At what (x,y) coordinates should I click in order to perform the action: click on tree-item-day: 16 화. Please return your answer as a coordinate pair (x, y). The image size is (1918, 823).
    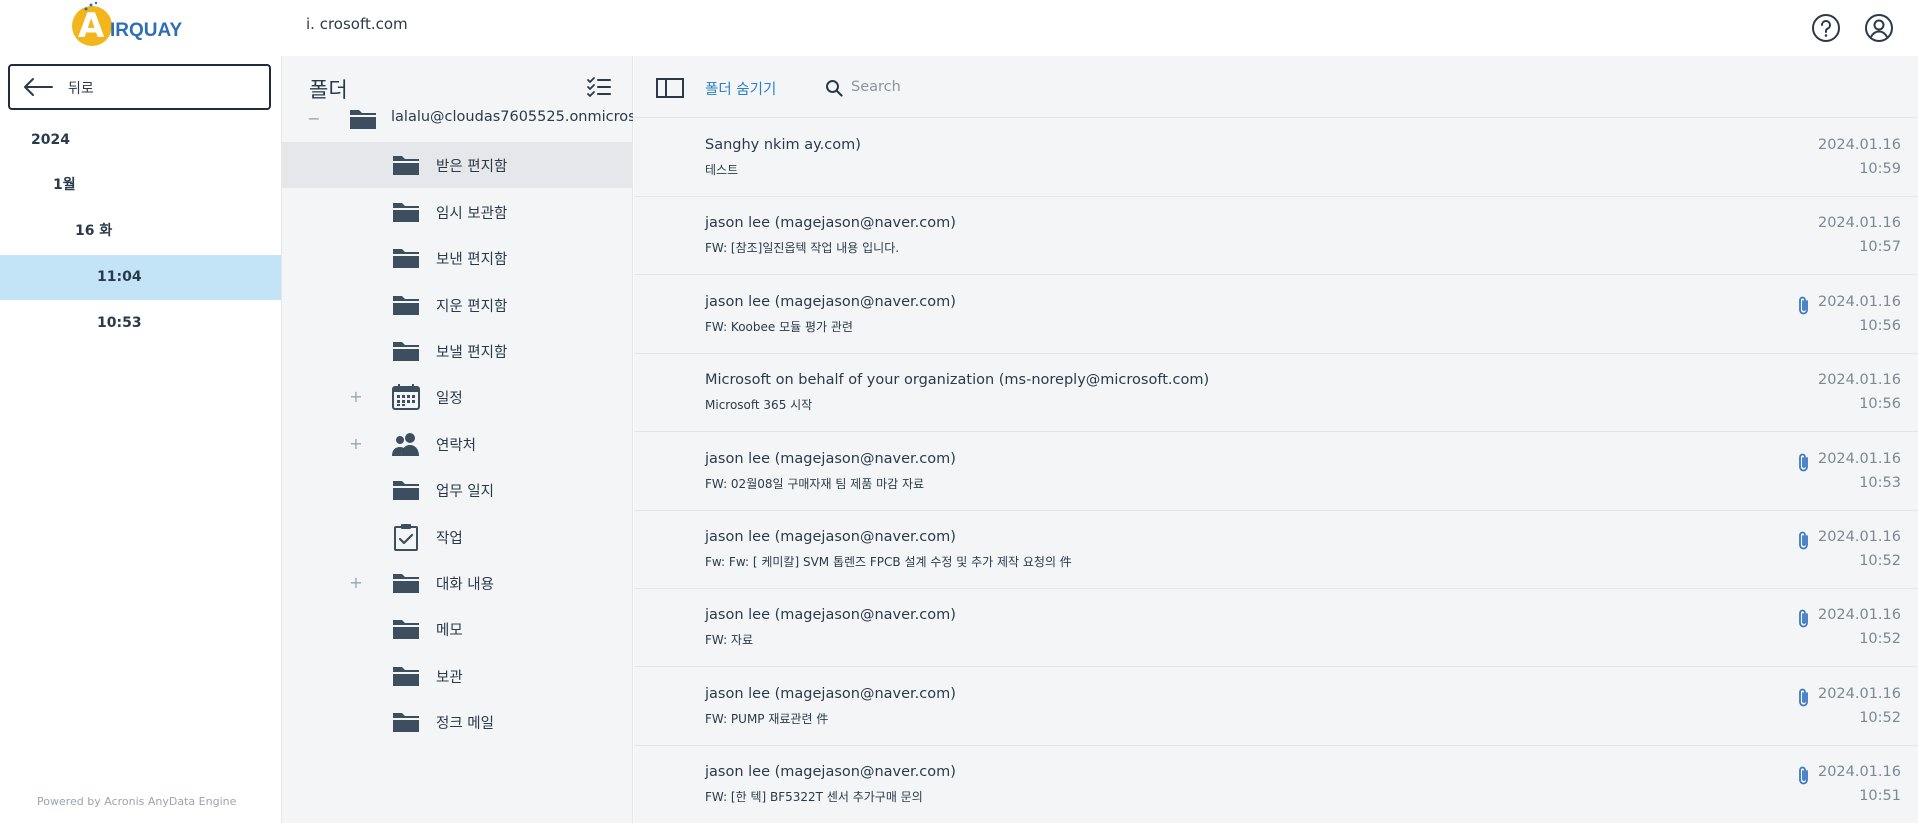
    Looking at the image, I should click on (140, 231).